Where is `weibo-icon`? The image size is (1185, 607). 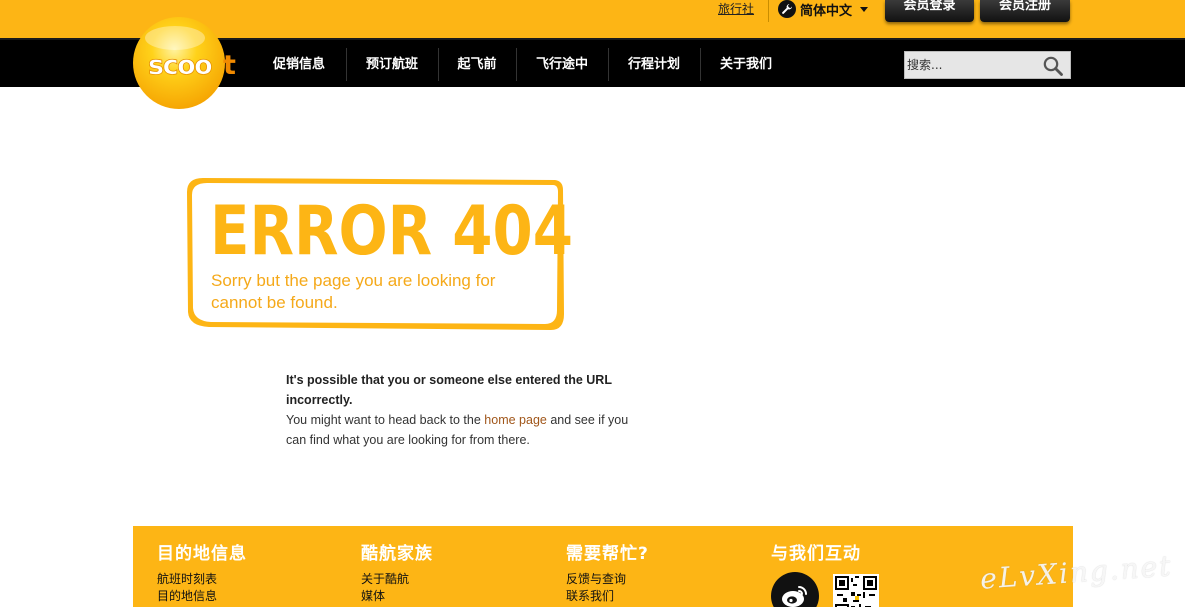 weibo-icon is located at coordinates (795, 589).